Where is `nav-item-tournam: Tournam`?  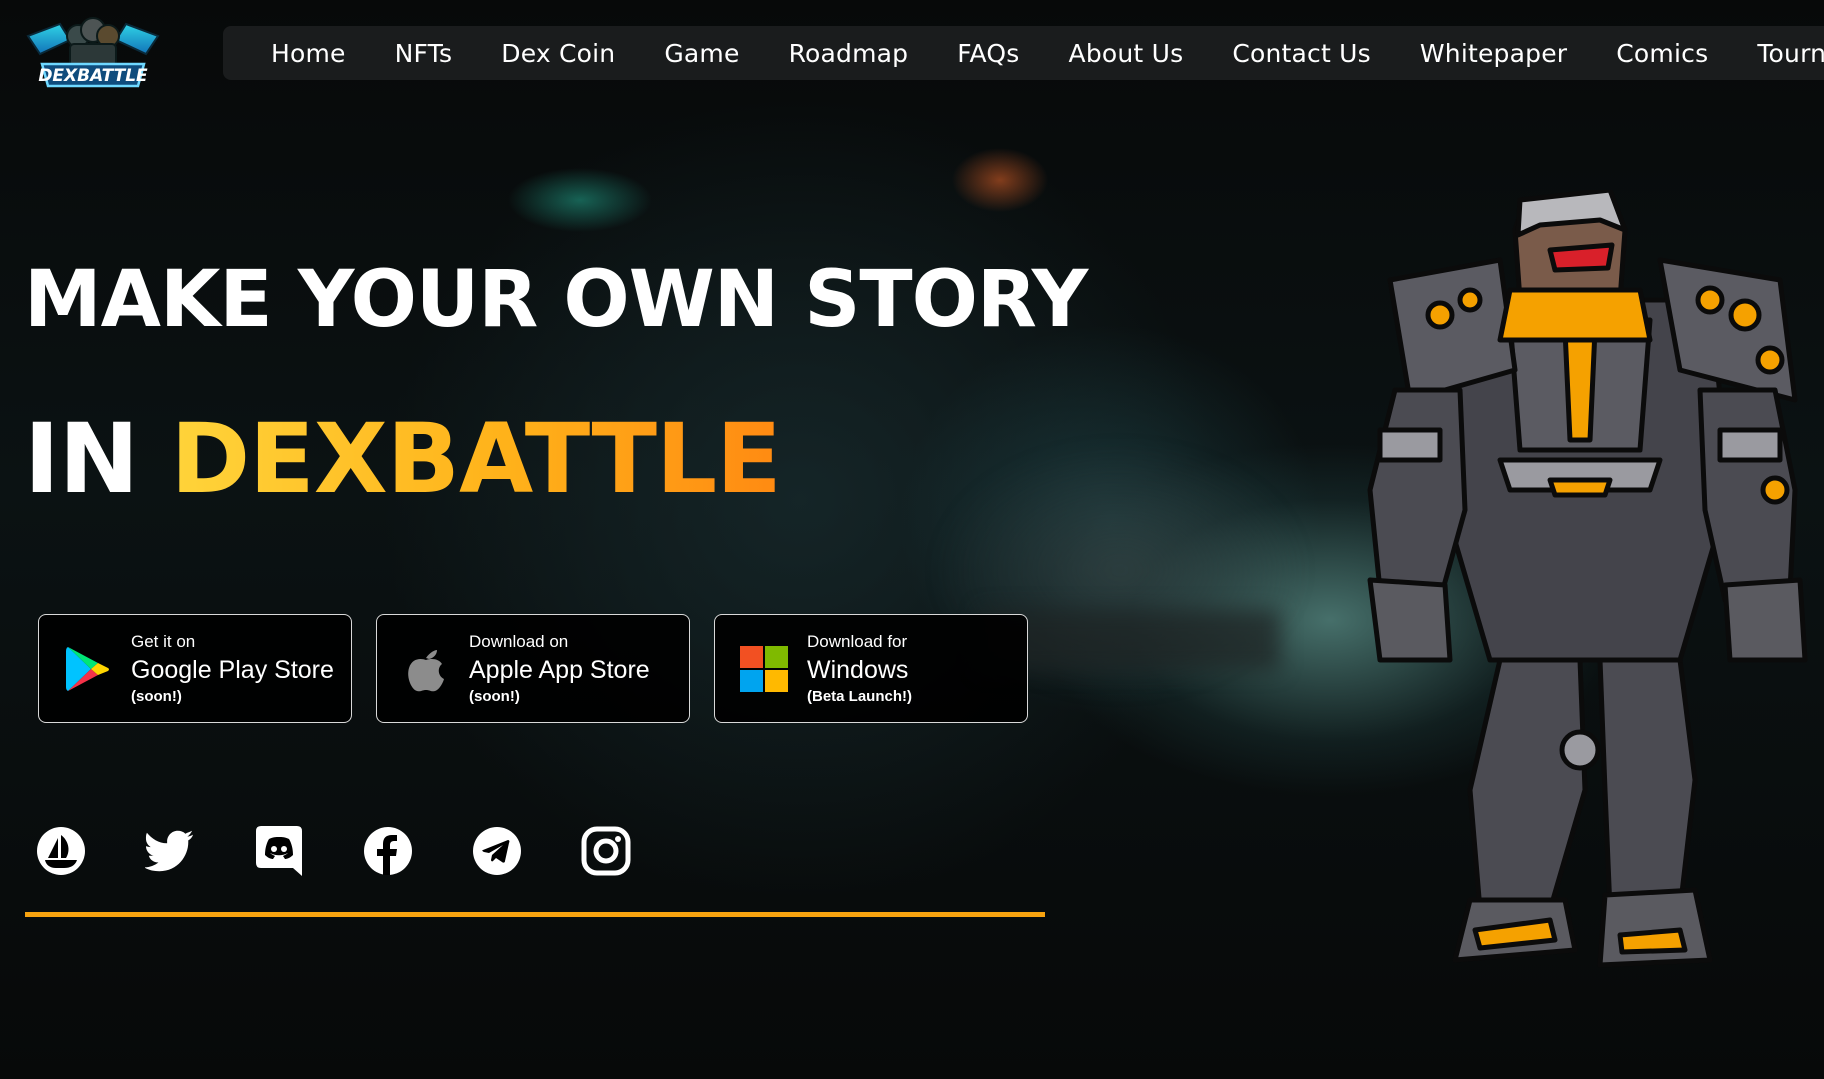 nav-item-tournam: Tournam is located at coordinates (1790, 53).